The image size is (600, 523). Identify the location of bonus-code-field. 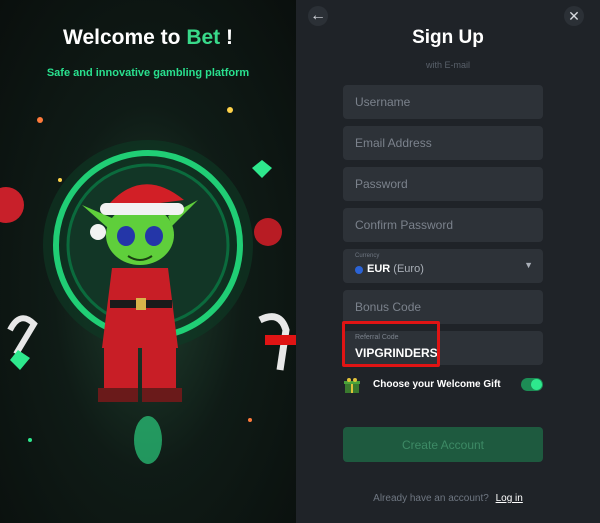
(443, 307).